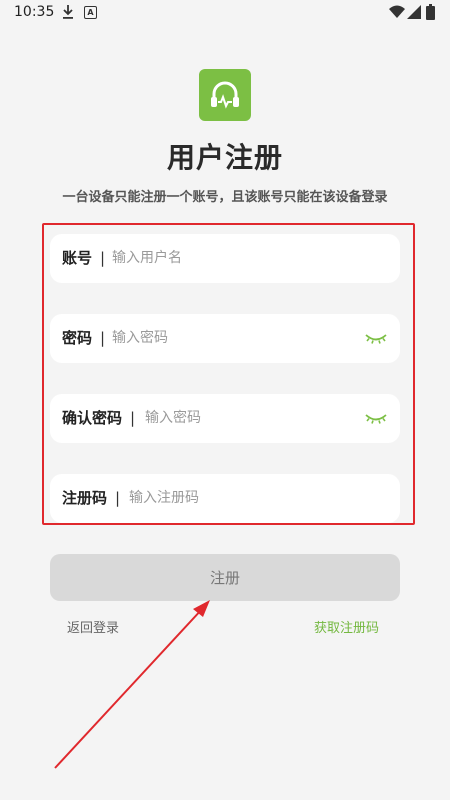  What do you see at coordinates (90, 12) in the screenshot?
I see `a-icon: A` at bounding box center [90, 12].